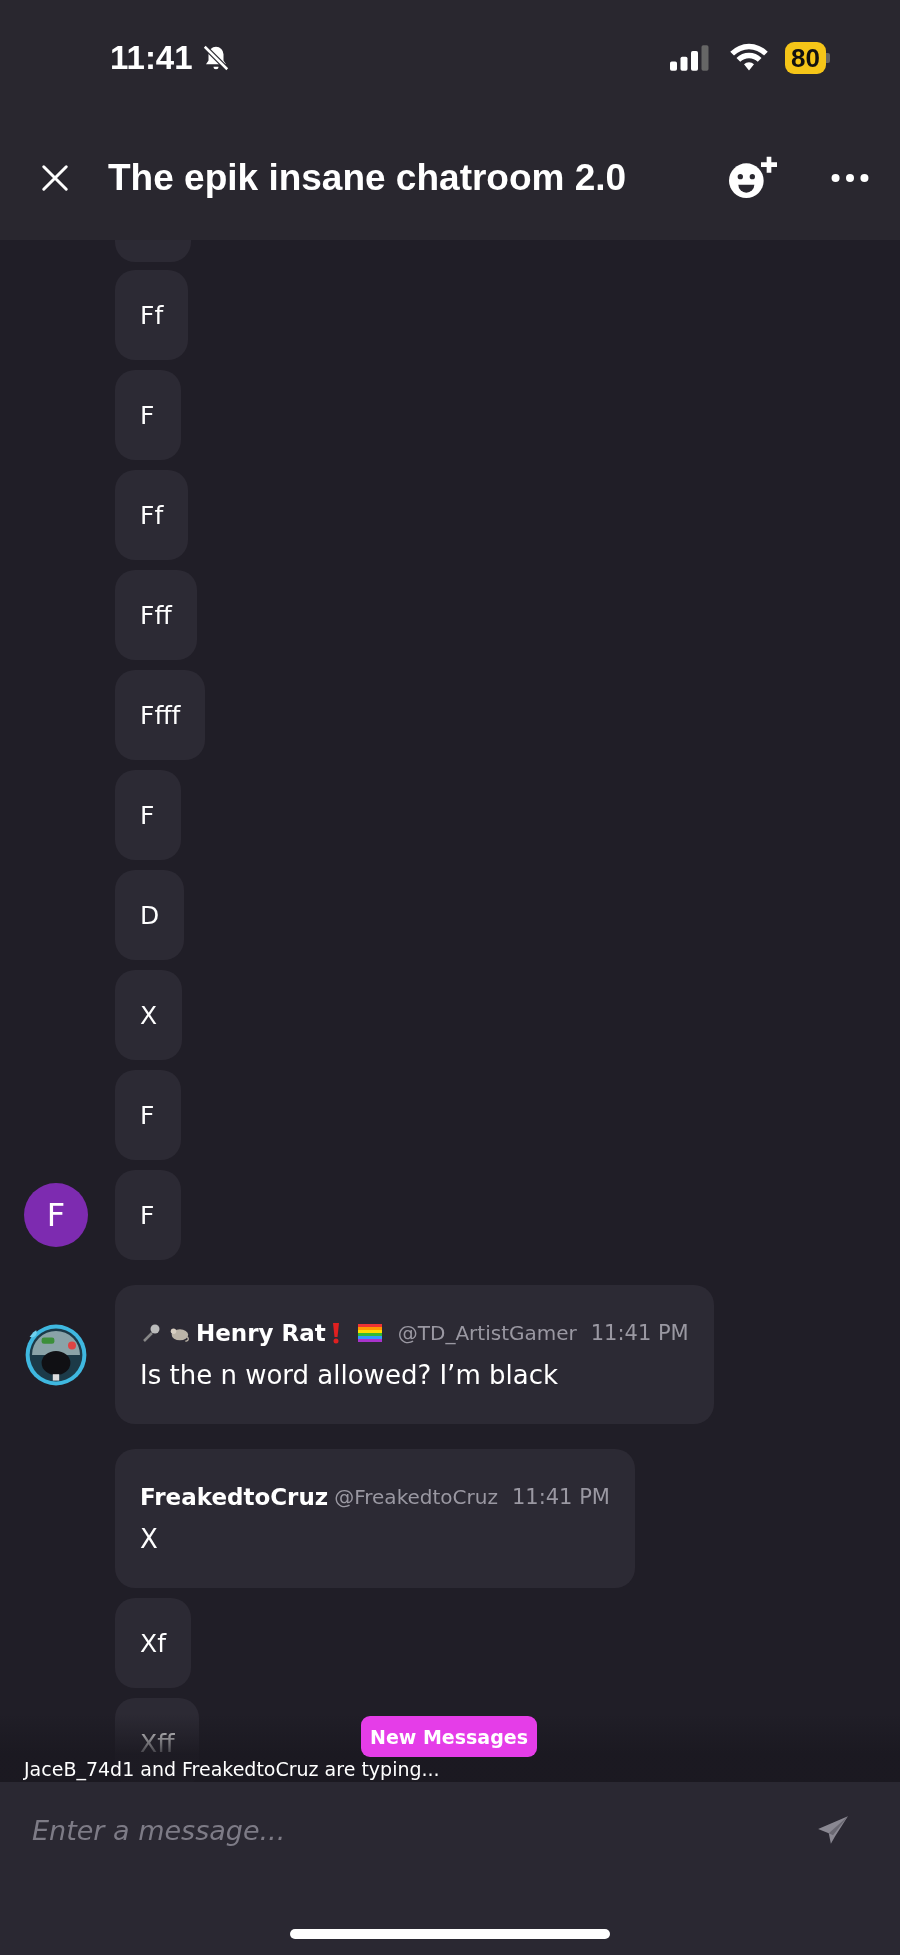  I want to click on close-icon, so click(55, 177).